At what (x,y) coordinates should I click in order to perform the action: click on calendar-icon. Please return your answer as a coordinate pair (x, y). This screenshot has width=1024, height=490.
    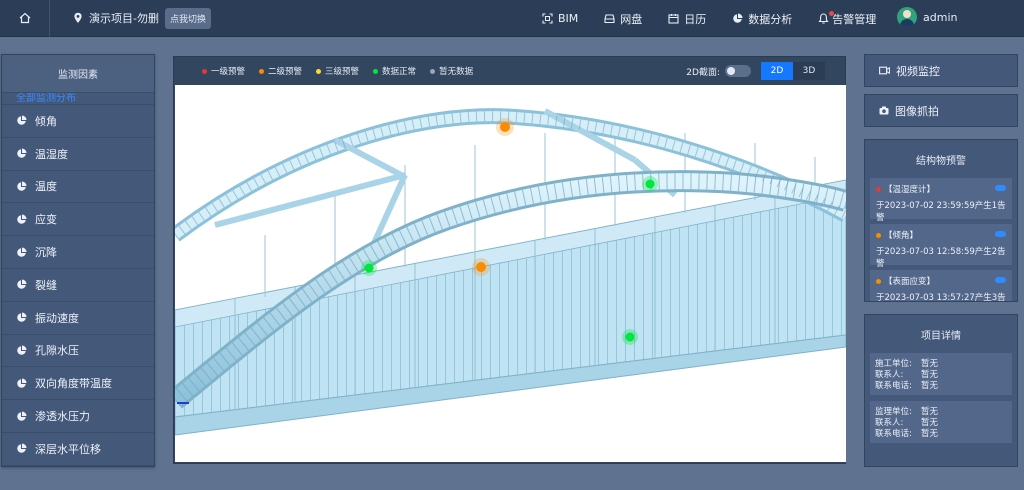
    Looking at the image, I should click on (673, 19).